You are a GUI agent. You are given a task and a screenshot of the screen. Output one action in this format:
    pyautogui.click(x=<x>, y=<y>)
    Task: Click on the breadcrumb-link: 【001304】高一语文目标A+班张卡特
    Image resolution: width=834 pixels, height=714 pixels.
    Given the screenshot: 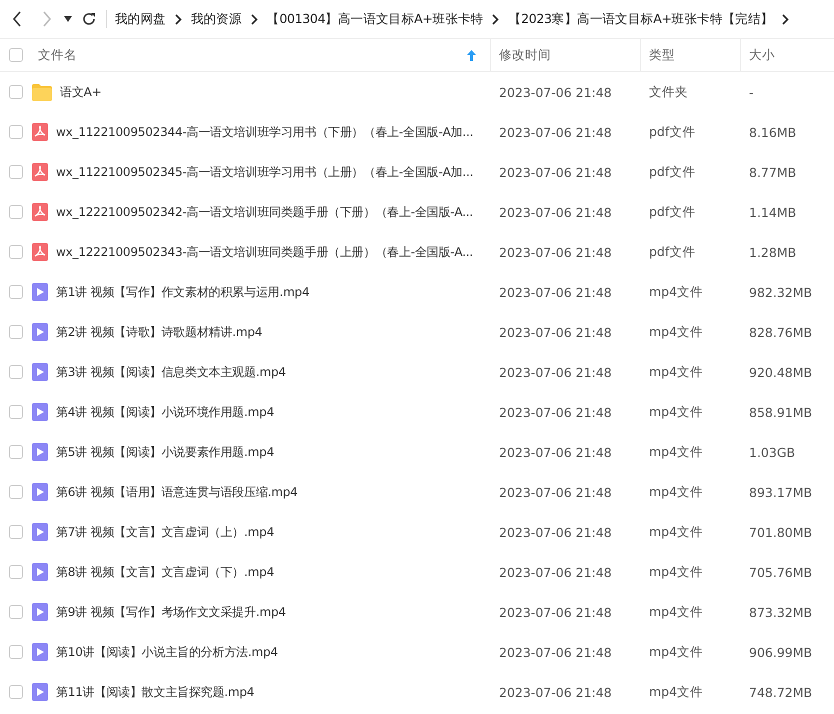 What is the action you would take?
    pyautogui.click(x=375, y=19)
    